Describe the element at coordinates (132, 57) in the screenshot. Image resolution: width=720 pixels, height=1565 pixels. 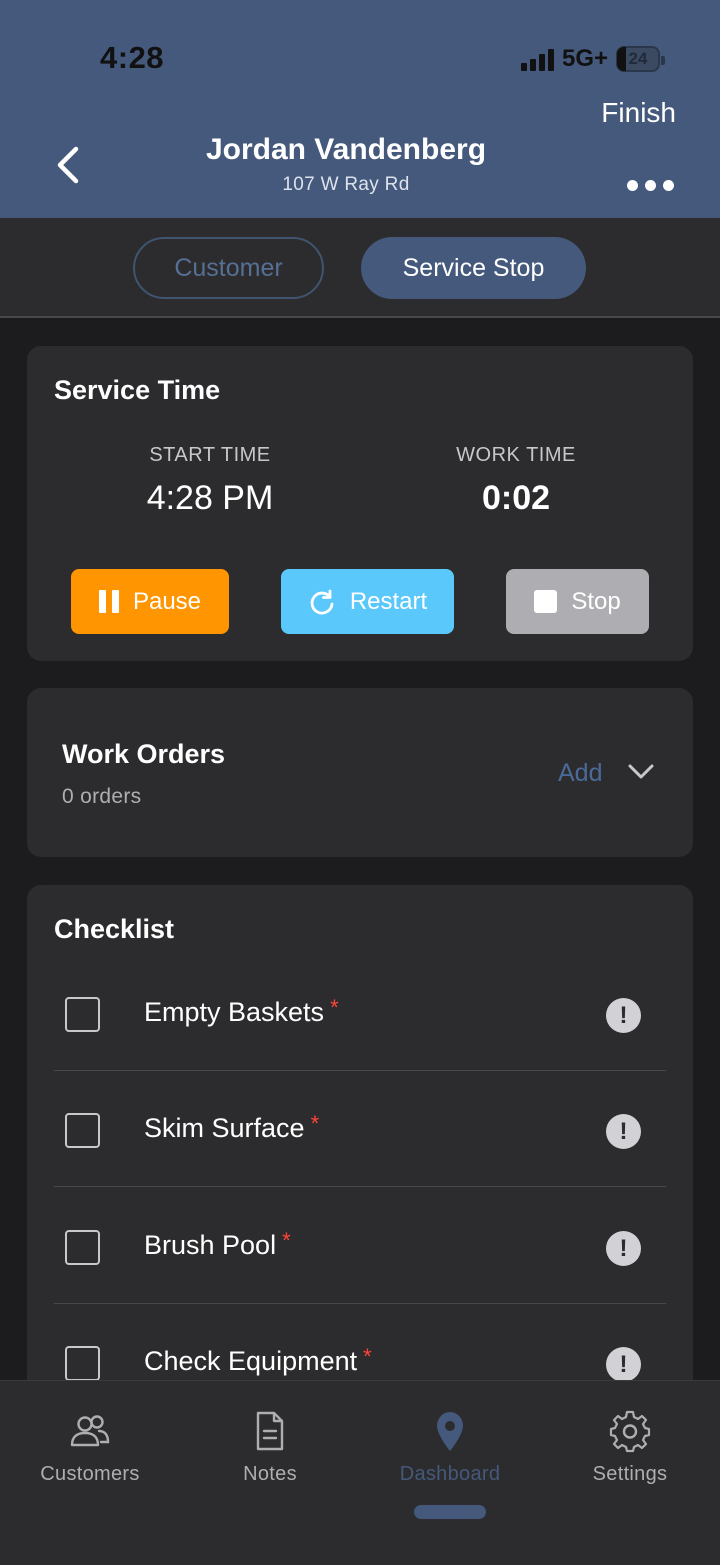
I see `status-bar-time: 4:28` at that location.